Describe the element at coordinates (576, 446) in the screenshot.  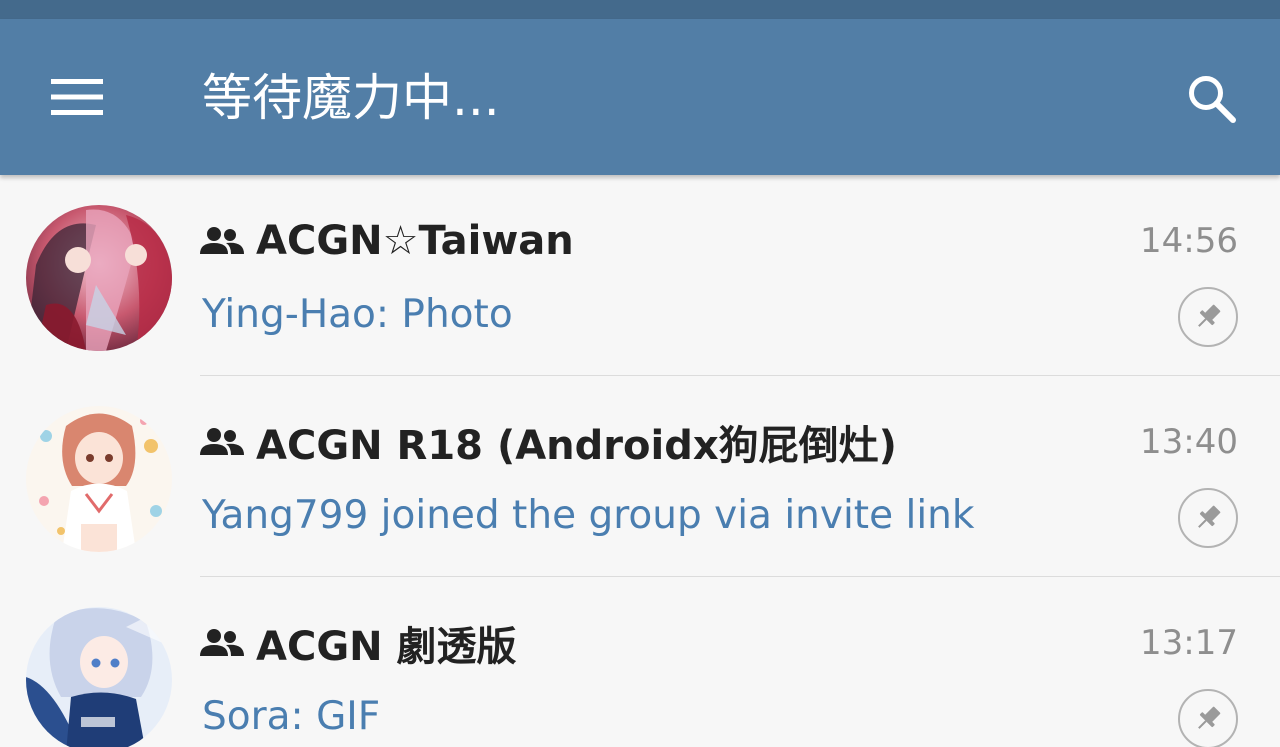
I see `chat-name: ACGN R18 (Androidx狗屁倒灶)` at that location.